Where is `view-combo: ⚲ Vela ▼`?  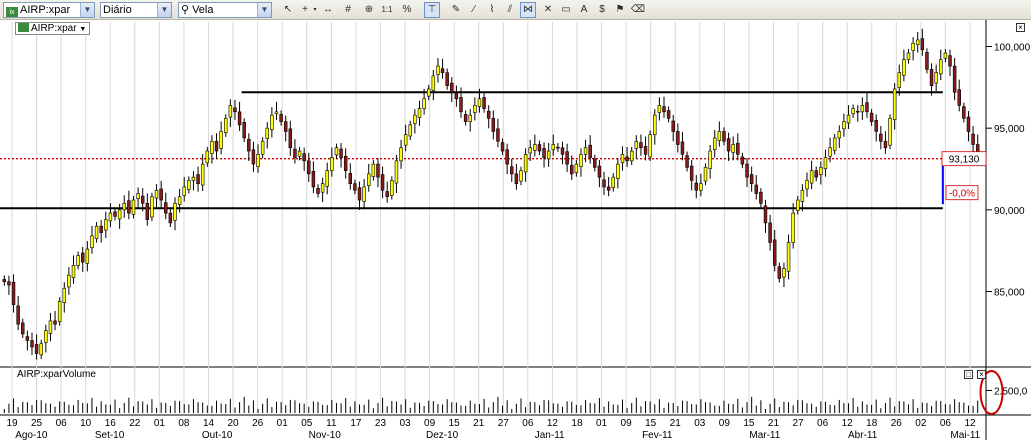
view-combo: ⚲ Vela ▼ is located at coordinates (225, 10).